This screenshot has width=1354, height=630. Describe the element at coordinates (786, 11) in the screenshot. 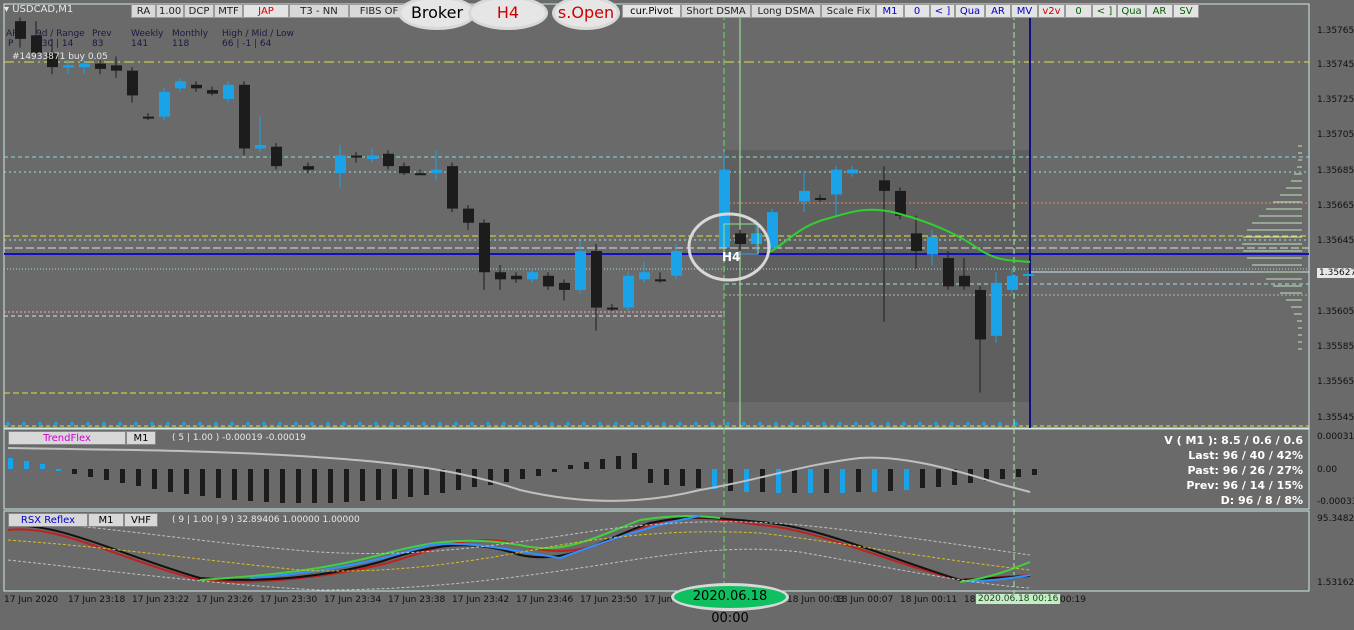

I see `toolbar-button-long-dsma-9: Long DSMA` at that location.